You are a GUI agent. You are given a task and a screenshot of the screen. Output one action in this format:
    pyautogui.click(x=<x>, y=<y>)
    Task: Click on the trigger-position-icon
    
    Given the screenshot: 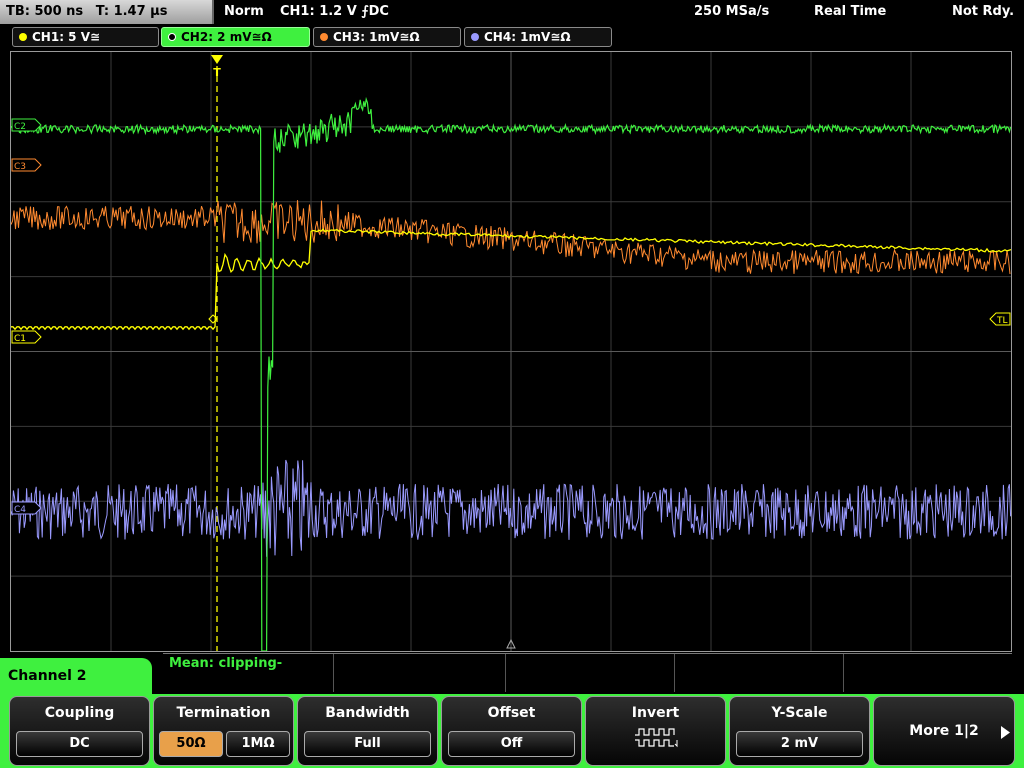 What is the action you would take?
    pyautogui.click(x=217, y=59)
    